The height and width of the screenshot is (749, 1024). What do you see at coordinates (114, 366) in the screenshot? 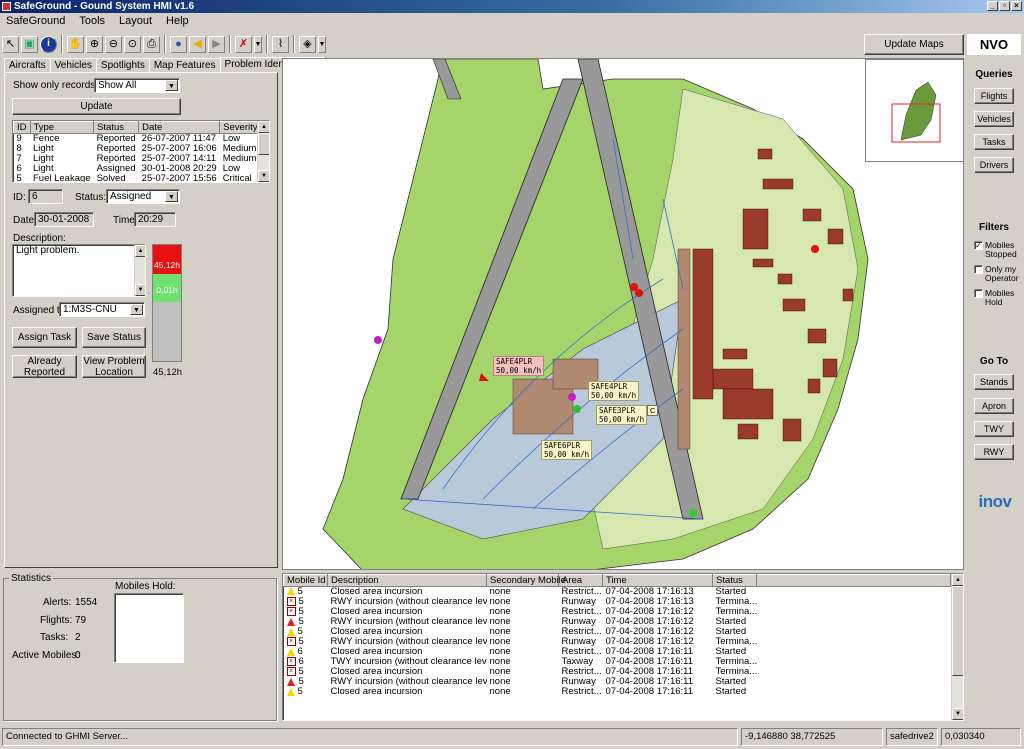
I see `view-problem-location-button: View Problem Location` at bounding box center [114, 366].